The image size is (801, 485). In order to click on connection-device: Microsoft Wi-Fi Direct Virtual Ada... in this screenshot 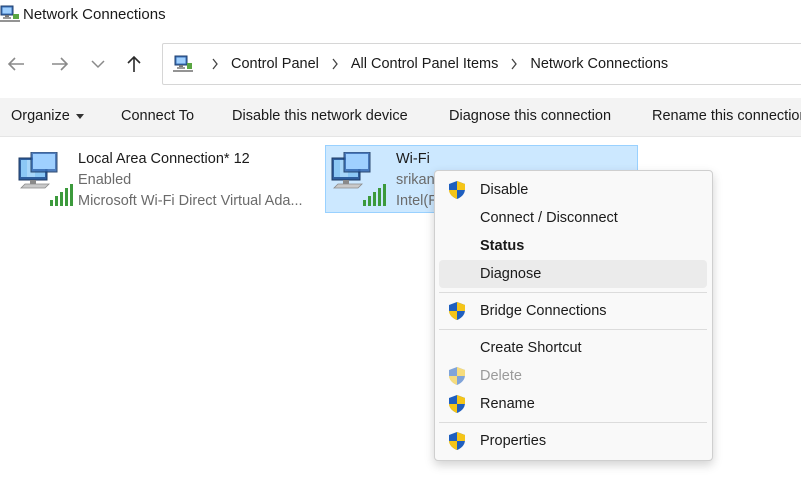, I will do `click(190, 201)`.